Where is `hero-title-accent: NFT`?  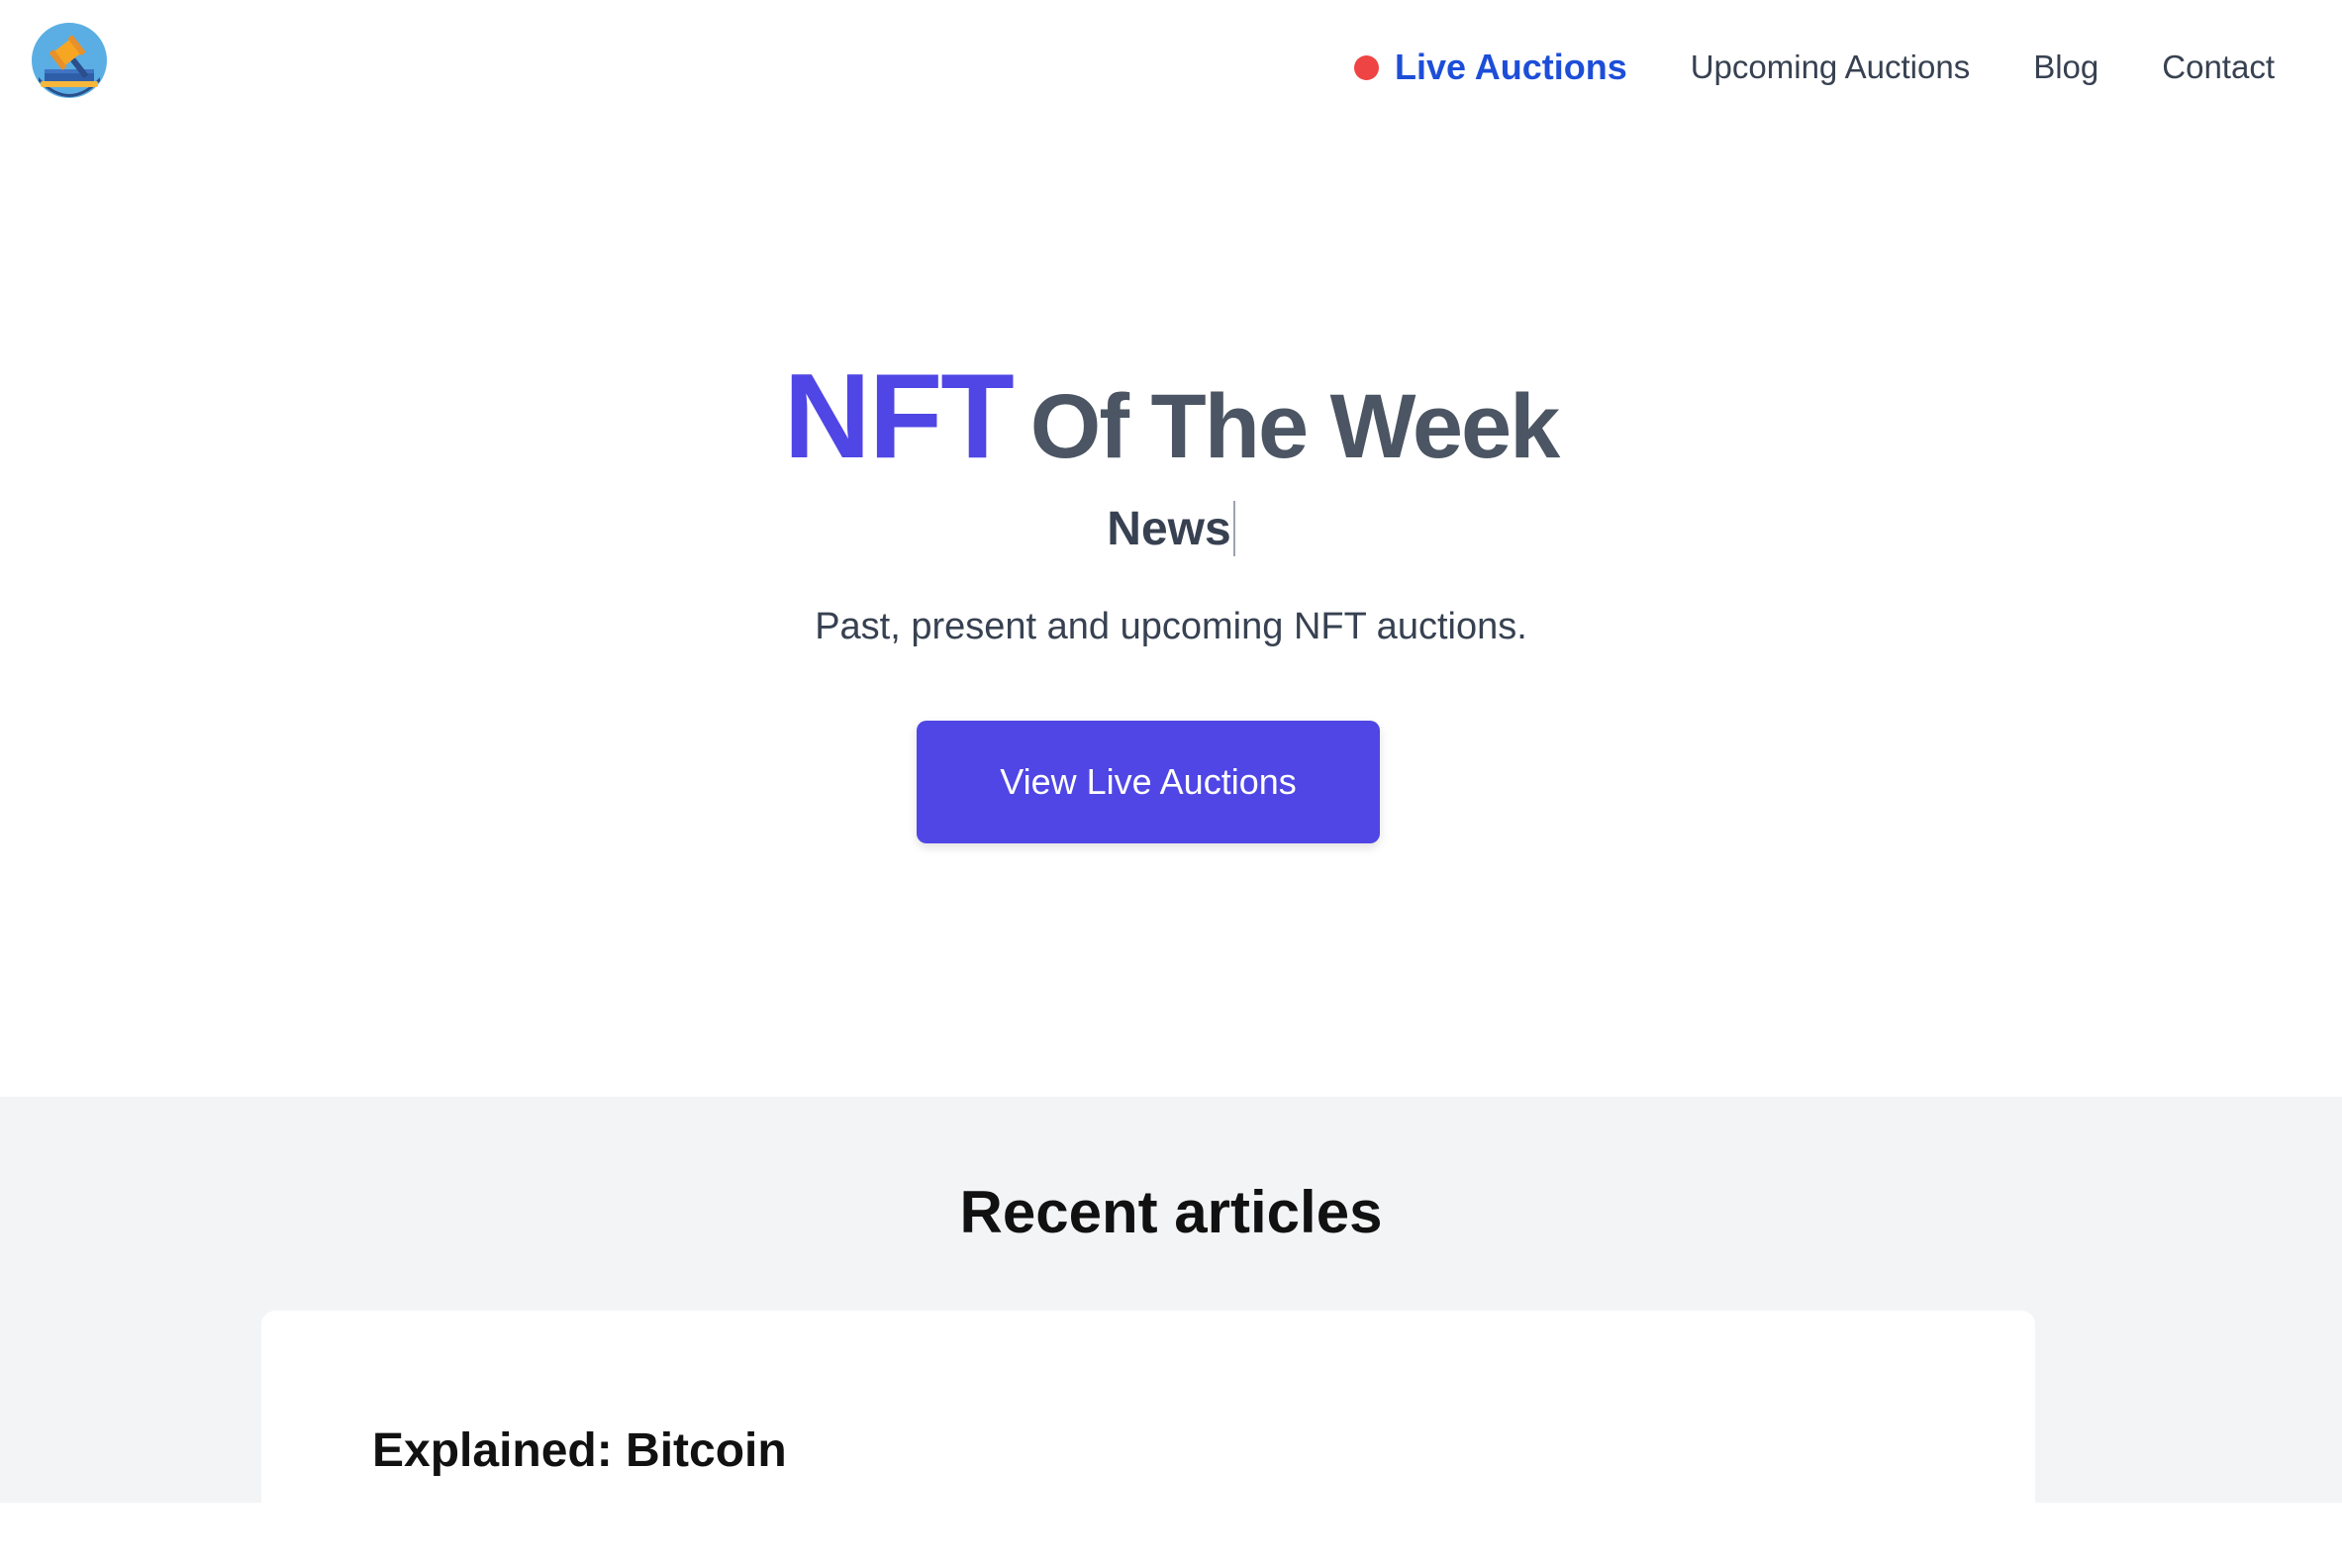
hero-title-accent: NFT is located at coordinates (899, 415).